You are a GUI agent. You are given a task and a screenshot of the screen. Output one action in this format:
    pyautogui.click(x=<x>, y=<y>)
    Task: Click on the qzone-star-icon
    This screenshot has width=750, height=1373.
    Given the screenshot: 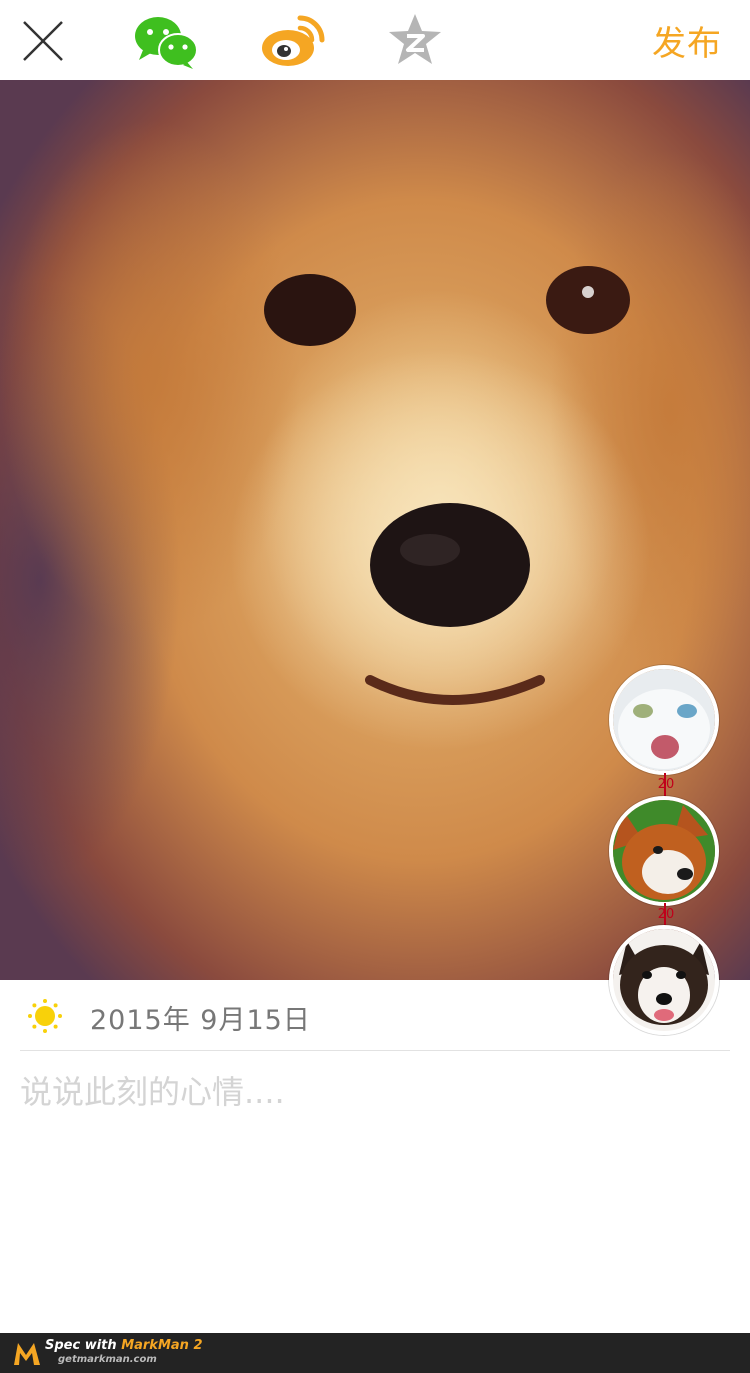 What is the action you would take?
    pyautogui.click(x=415, y=39)
    